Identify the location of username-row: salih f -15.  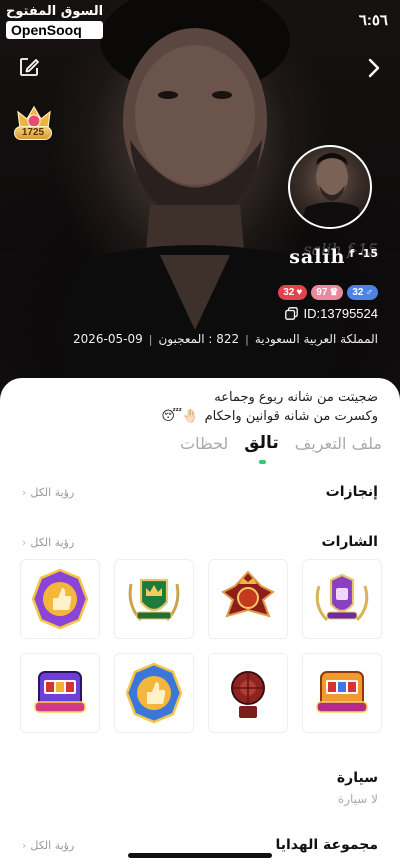
(333, 261).